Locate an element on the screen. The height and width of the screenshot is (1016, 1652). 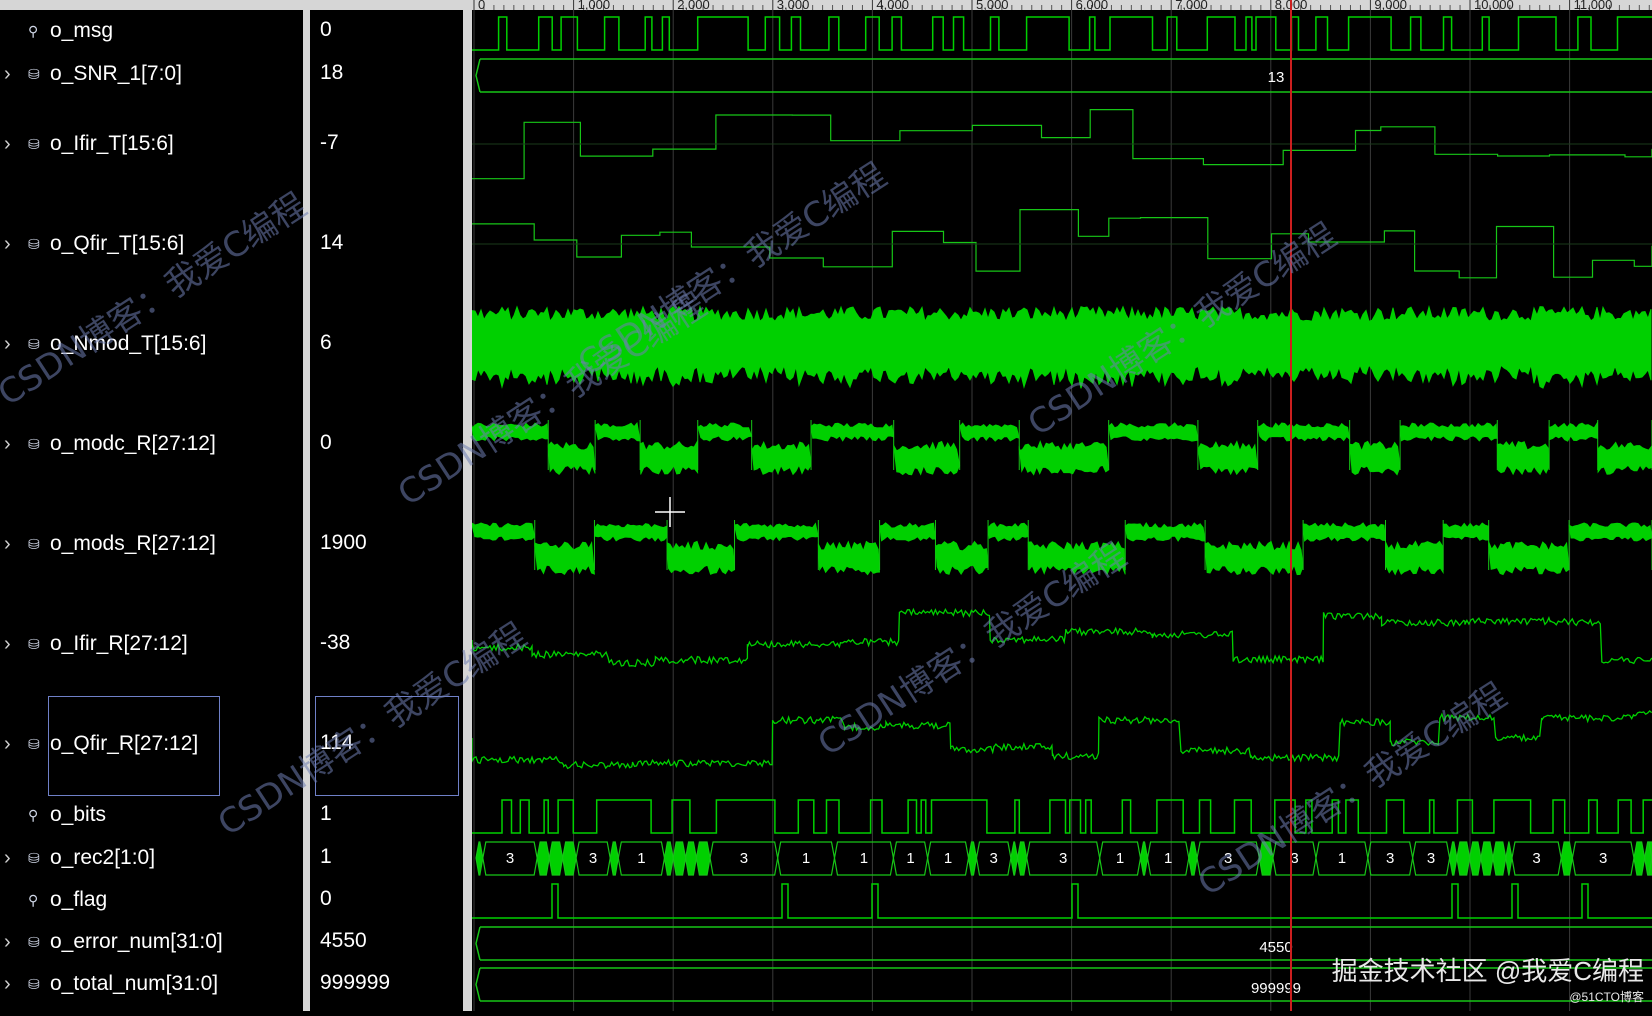
signal-value: 6 is located at coordinates (326, 342).